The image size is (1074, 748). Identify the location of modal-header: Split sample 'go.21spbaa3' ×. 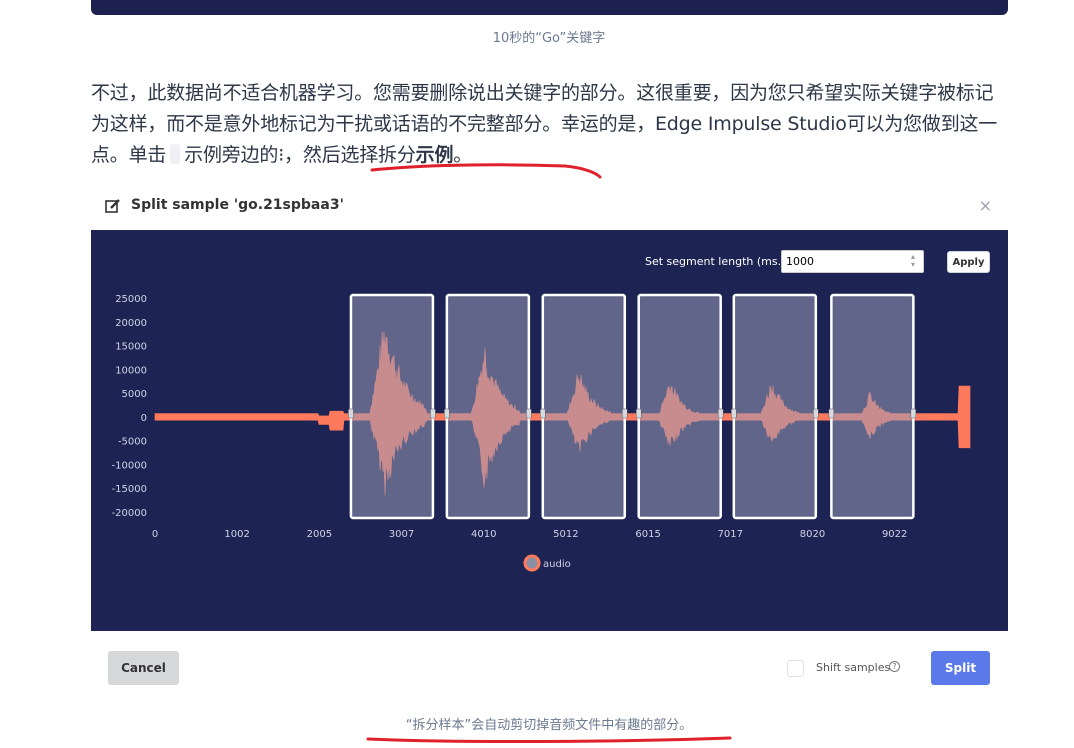
(549, 207).